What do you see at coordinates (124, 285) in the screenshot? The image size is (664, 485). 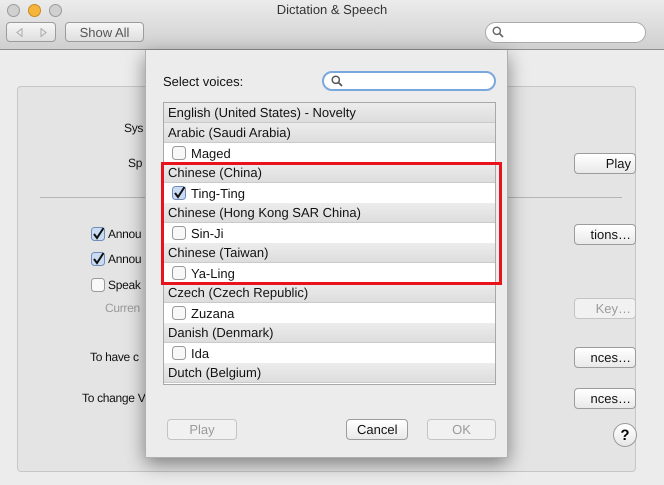 I see `setting-label: Speak` at bounding box center [124, 285].